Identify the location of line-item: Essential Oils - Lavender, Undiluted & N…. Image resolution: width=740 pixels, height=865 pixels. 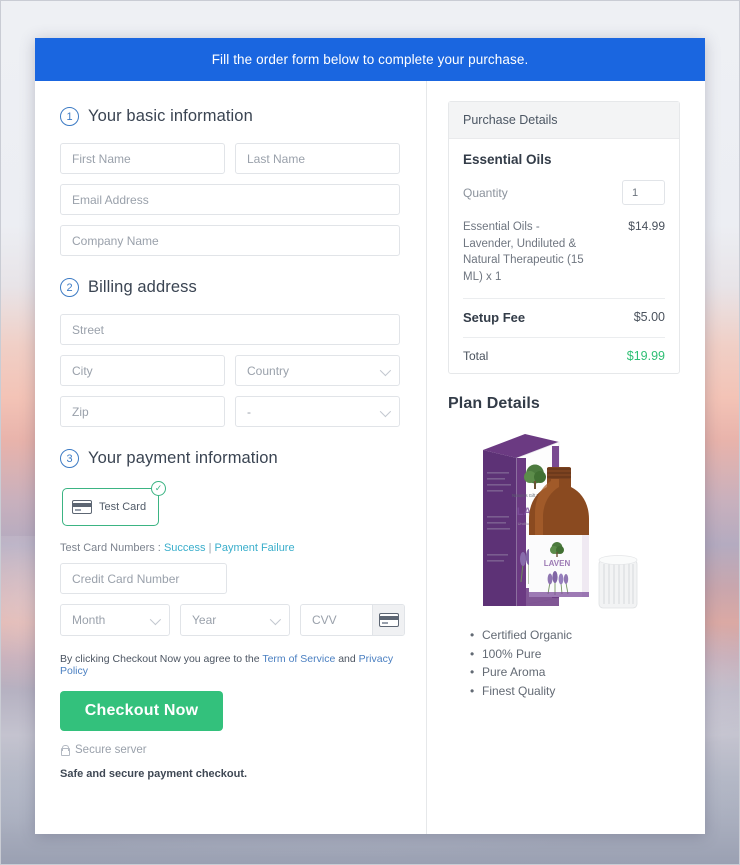
(564, 252).